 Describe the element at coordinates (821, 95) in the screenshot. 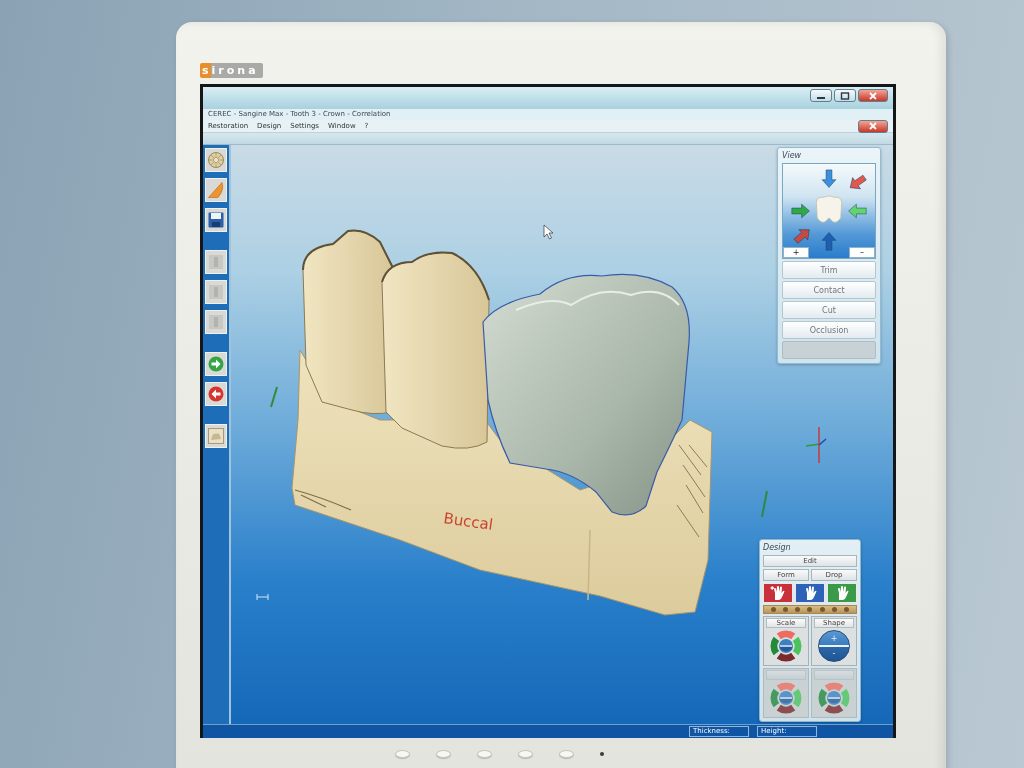

I see `minimize-button` at that location.